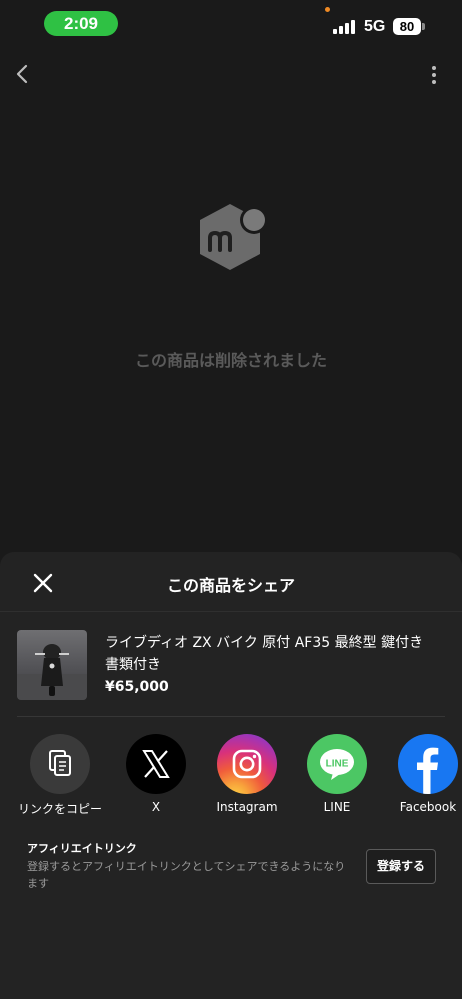 Image resolution: width=462 pixels, height=999 pixels. I want to click on share-options: リンクをコピー X Instagram LINE LINE Facebook, so click(231, 775).